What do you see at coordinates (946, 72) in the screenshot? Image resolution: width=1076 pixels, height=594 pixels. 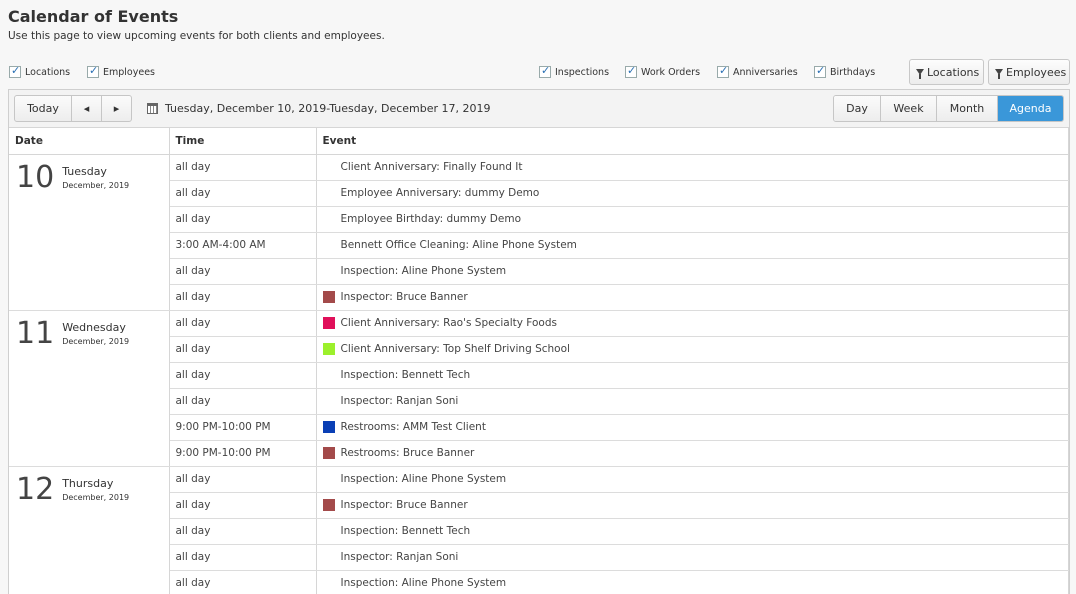 I see `locations-filter-button: Locations` at bounding box center [946, 72].